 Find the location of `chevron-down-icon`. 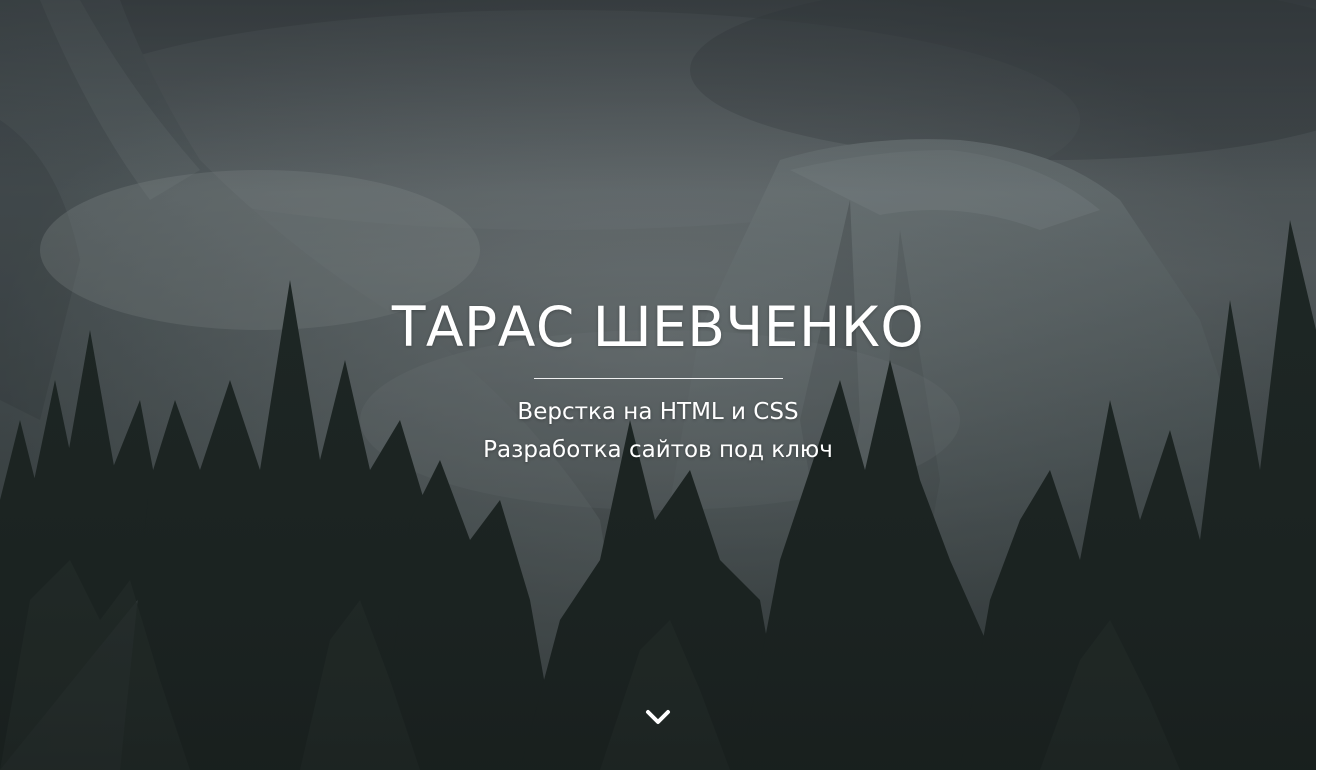

chevron-down-icon is located at coordinates (658, 717).